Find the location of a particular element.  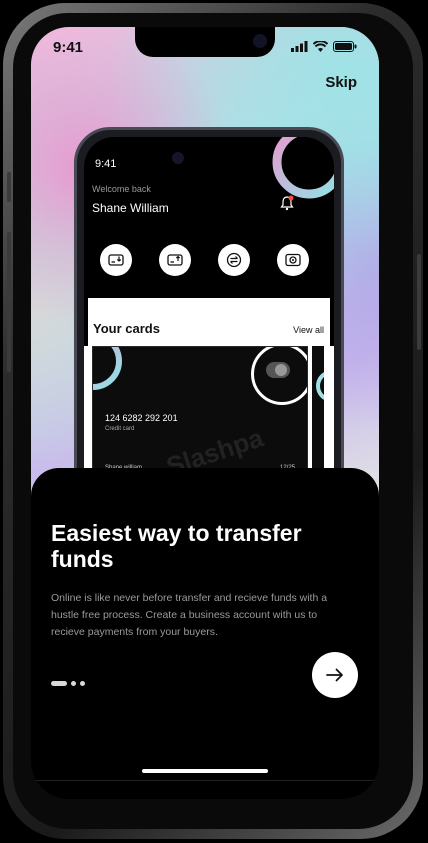

receive-button is located at coordinates (116, 260).